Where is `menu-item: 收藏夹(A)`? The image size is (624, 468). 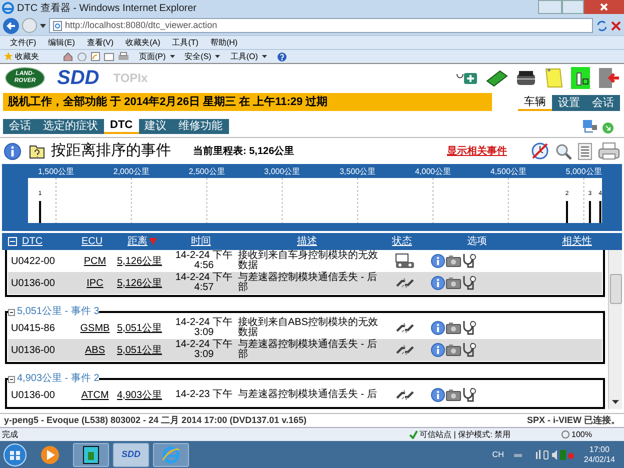
menu-item: 收藏夹(A) is located at coordinates (143, 43).